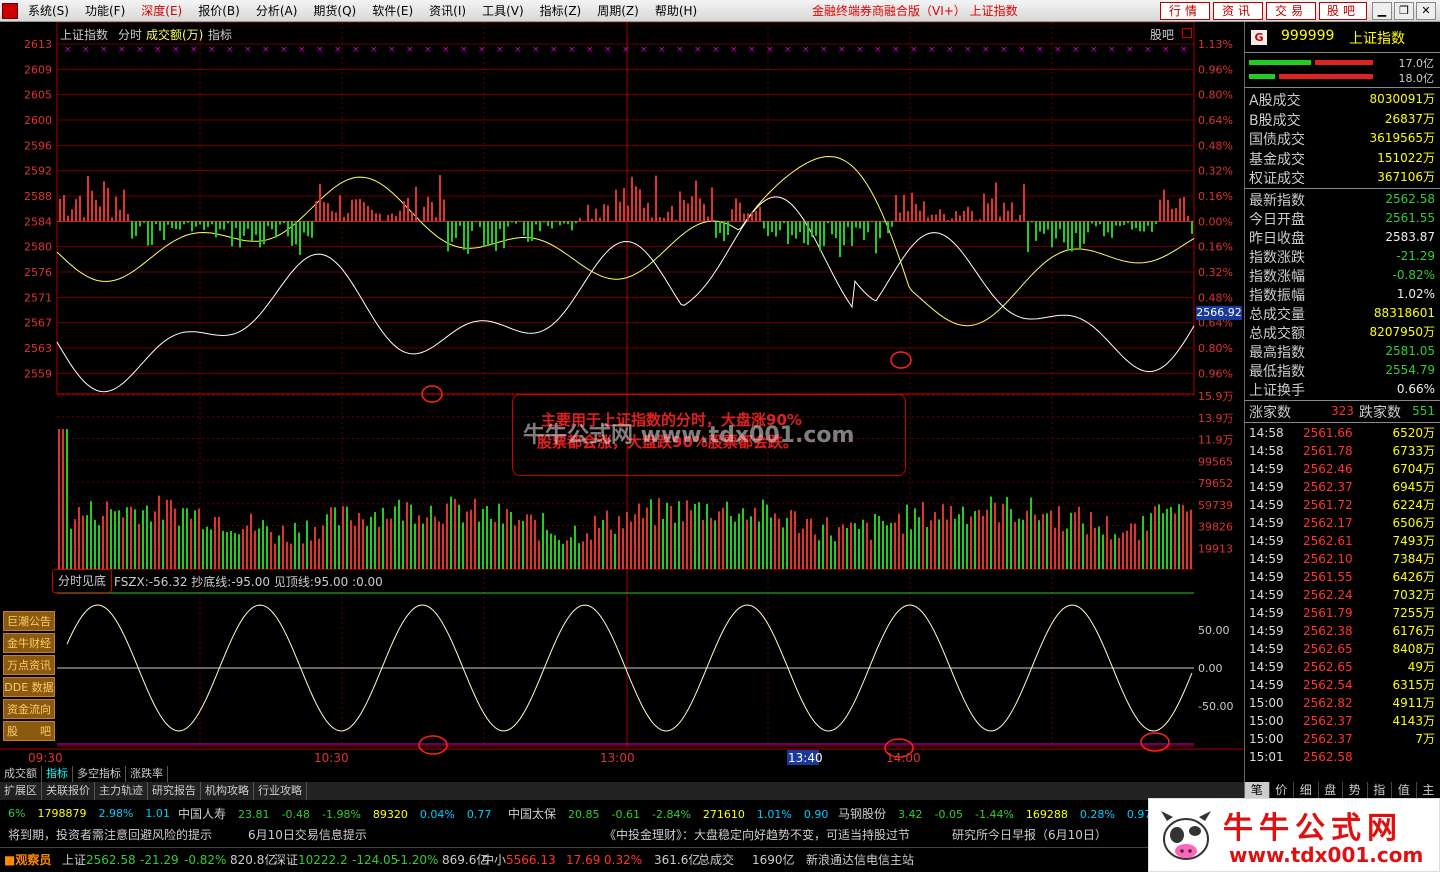 This screenshot has height=872, width=1440. I want to click on menu-indicator: 指标(Z), so click(561, 11).